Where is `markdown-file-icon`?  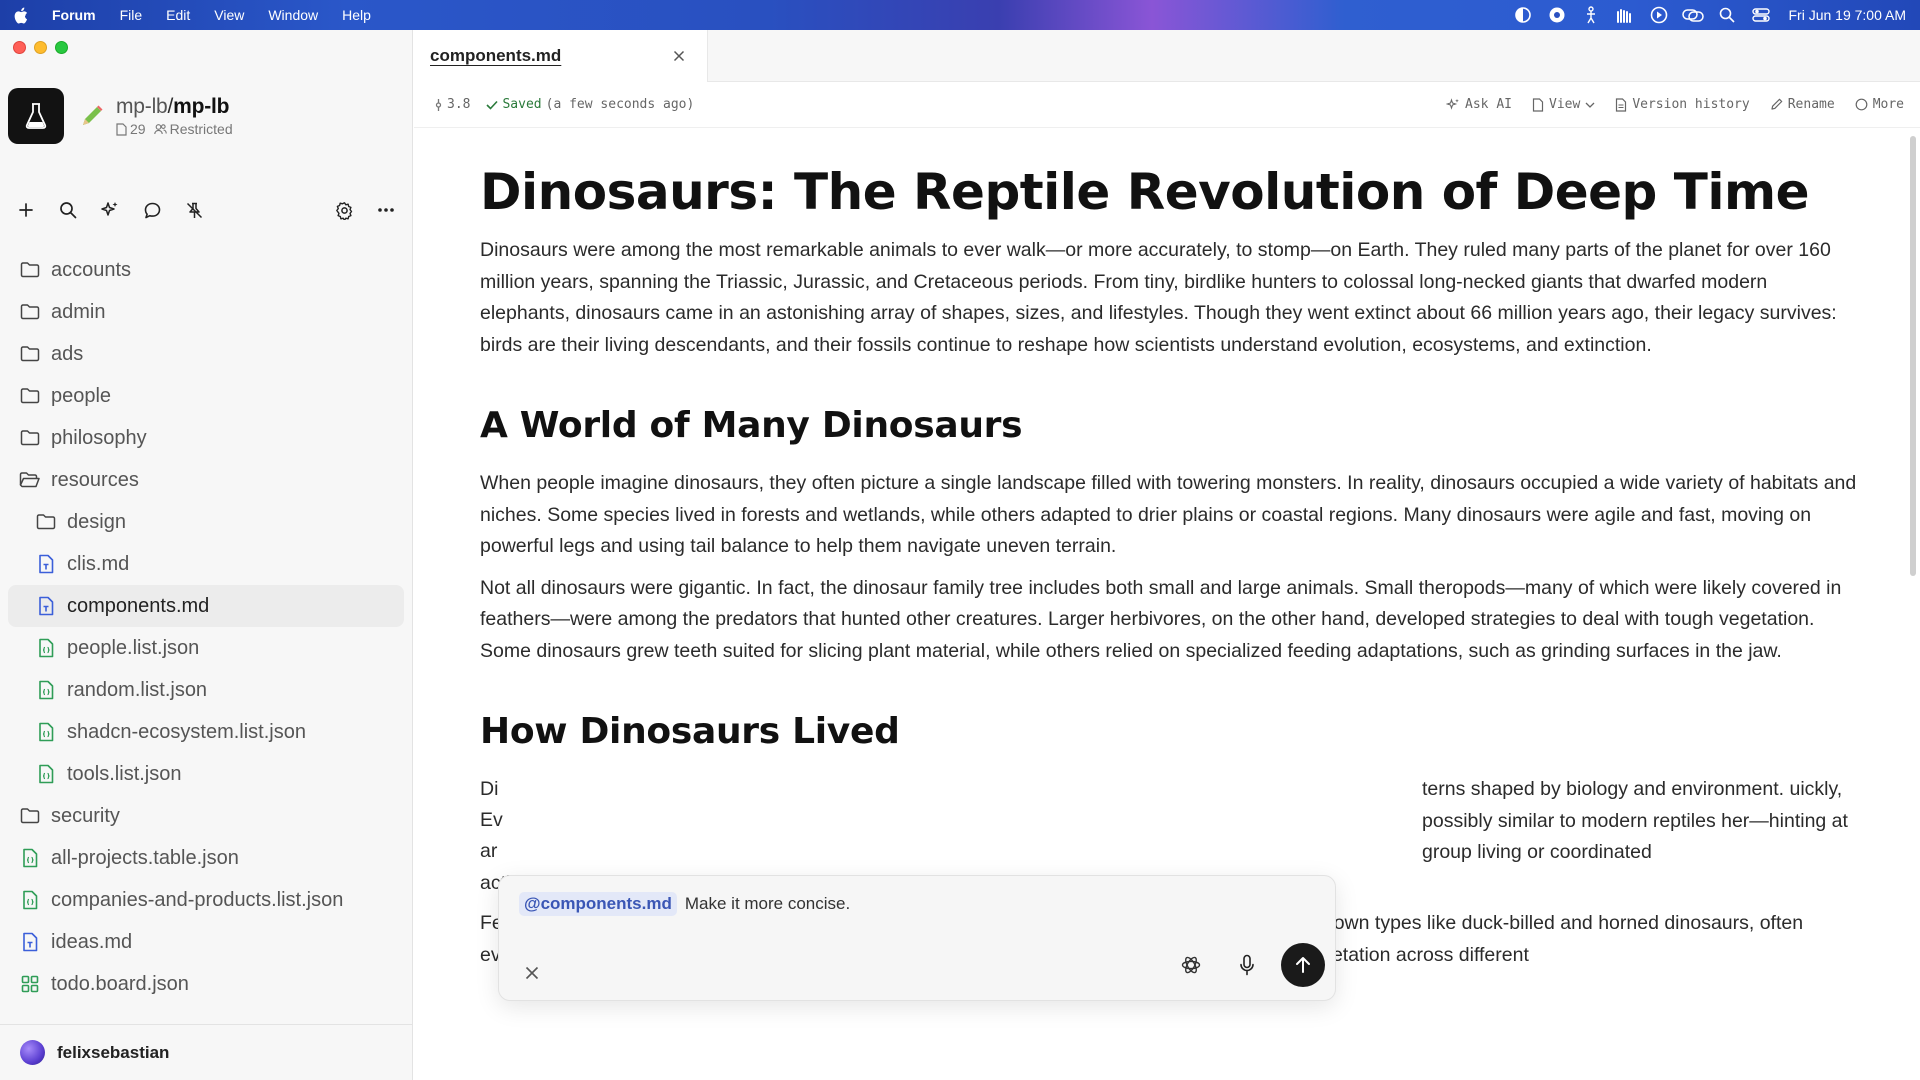
markdown-file-icon is located at coordinates (46, 564).